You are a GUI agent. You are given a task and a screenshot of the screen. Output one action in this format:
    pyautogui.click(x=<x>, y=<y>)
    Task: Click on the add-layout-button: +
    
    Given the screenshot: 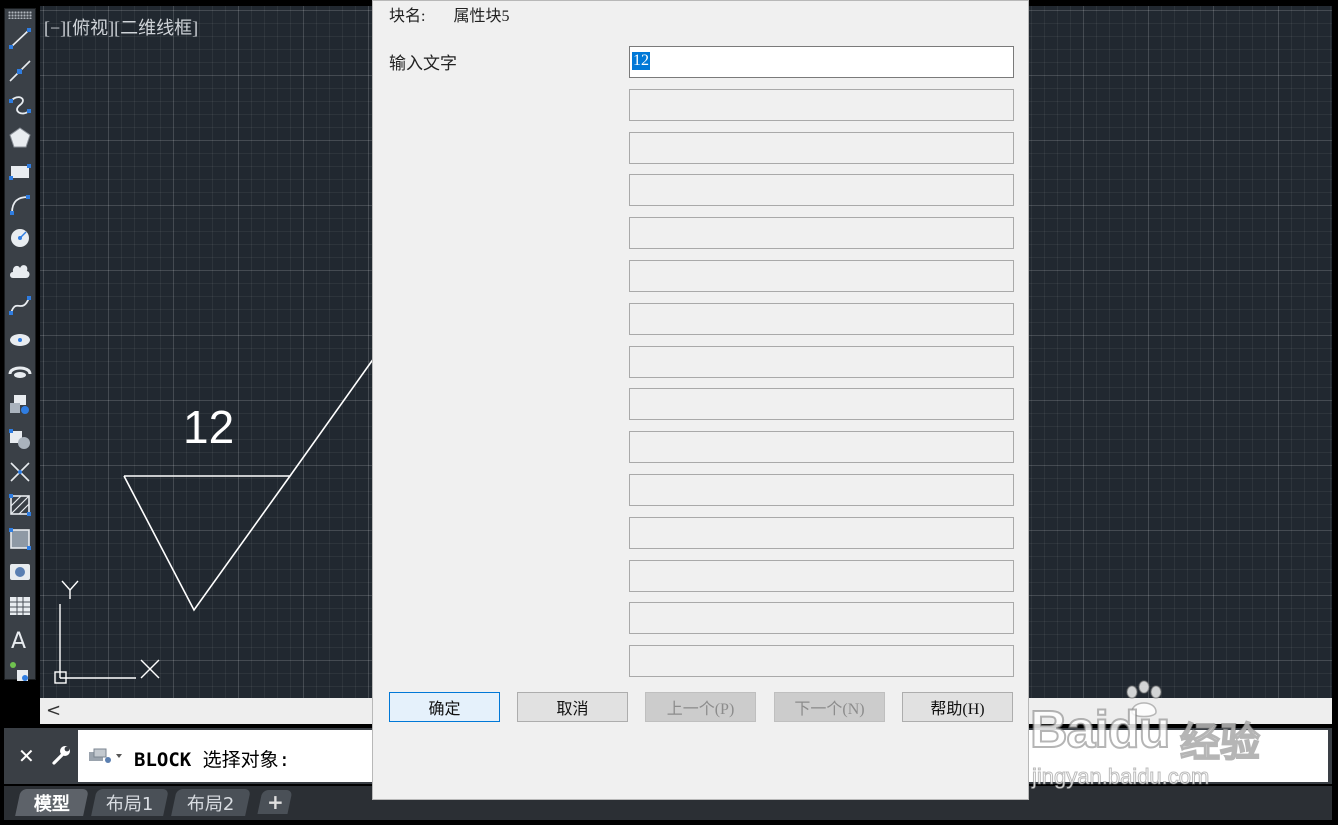 What is the action you would take?
    pyautogui.click(x=275, y=802)
    